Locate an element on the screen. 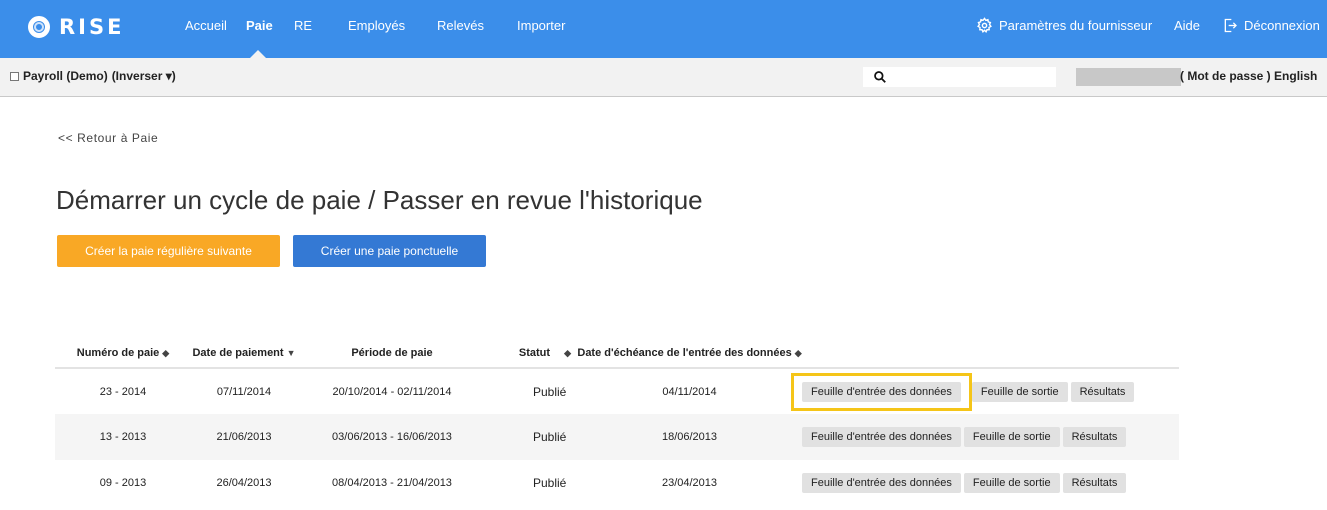  col-header-pay-period-label: Période de paie is located at coordinates (392, 352).